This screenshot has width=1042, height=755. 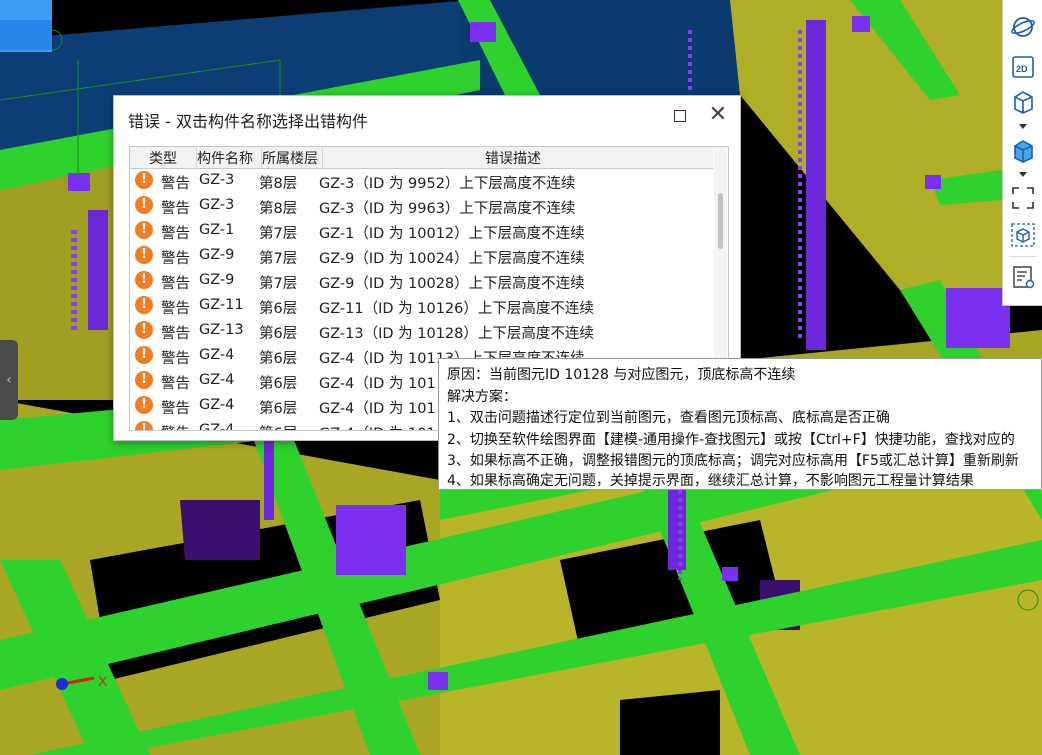 What do you see at coordinates (710, 481) in the screenshot?
I see `tooltip-step: 4、如果标高确定无问题，关掉提示界面，继续汇总计算，不影响图元工程量计算结果` at bounding box center [710, 481].